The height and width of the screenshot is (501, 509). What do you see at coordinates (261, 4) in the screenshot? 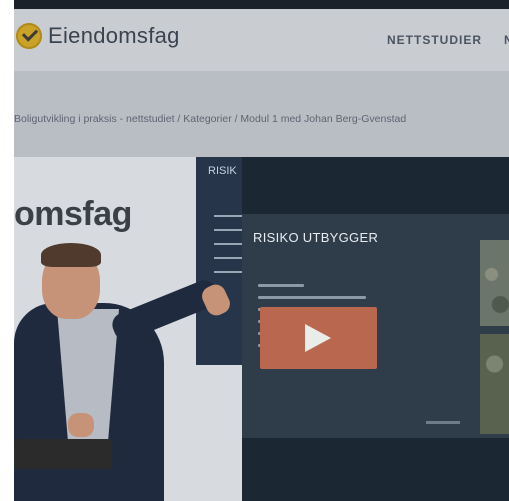
I see `top-image-strip` at bounding box center [261, 4].